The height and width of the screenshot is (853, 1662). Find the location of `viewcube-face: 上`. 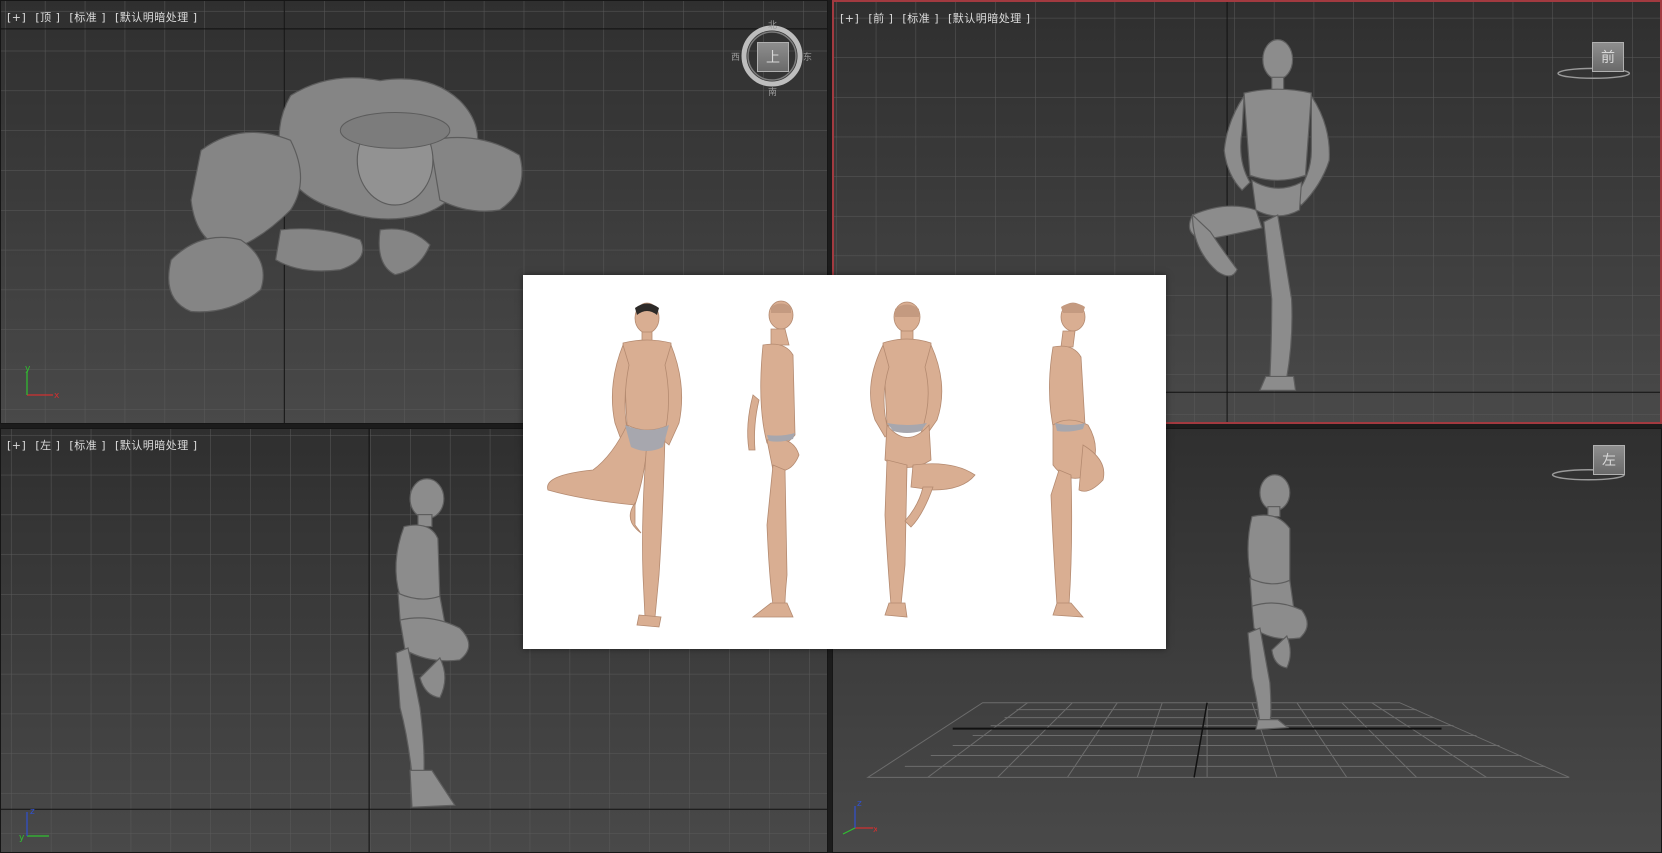

viewcube-face: 上 is located at coordinates (773, 57).